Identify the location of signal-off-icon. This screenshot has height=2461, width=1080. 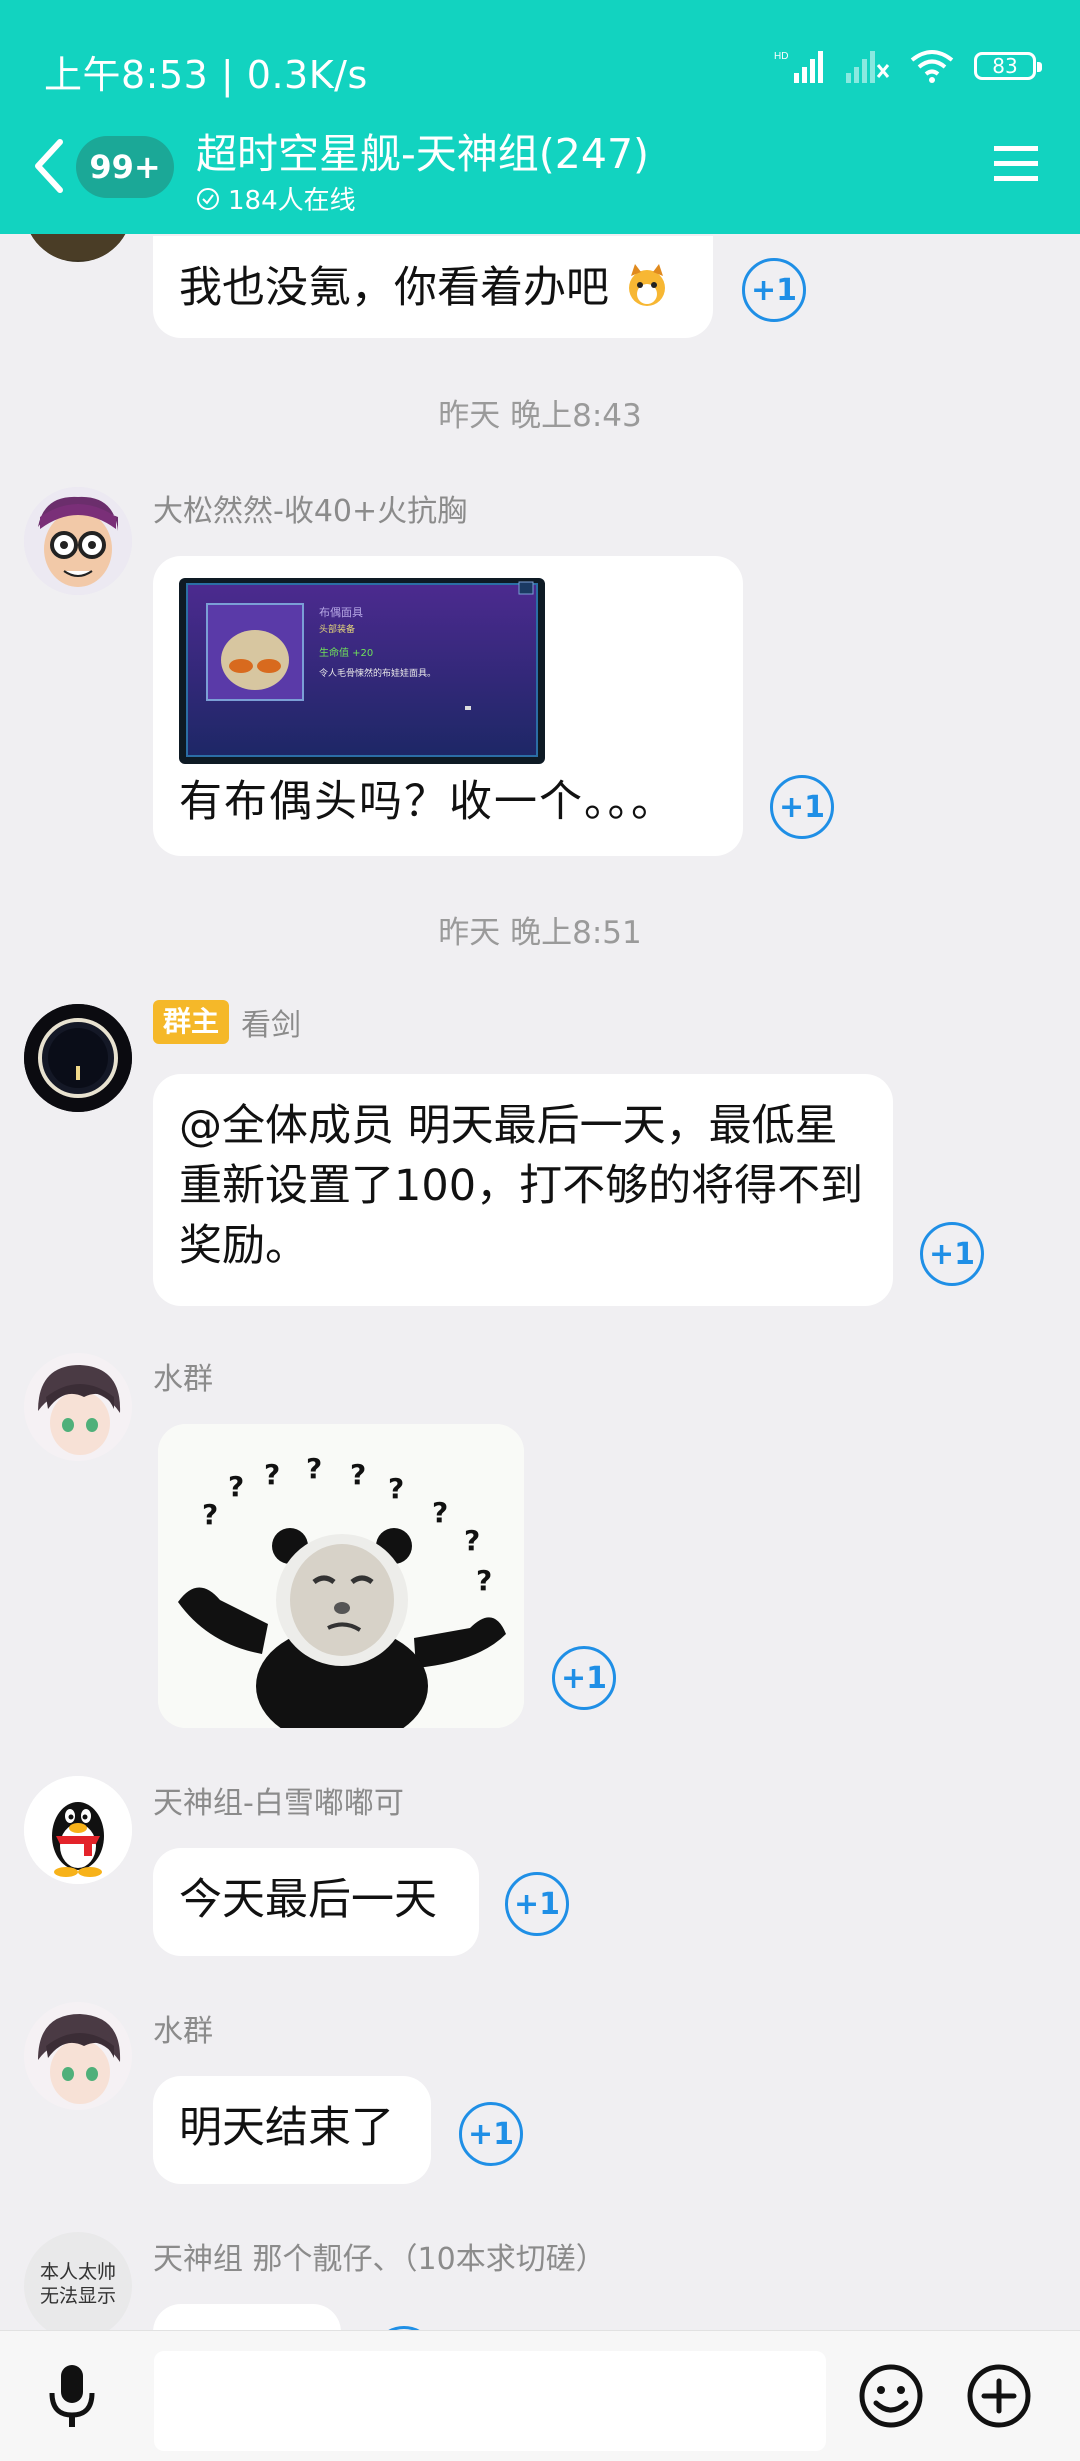
(868, 67).